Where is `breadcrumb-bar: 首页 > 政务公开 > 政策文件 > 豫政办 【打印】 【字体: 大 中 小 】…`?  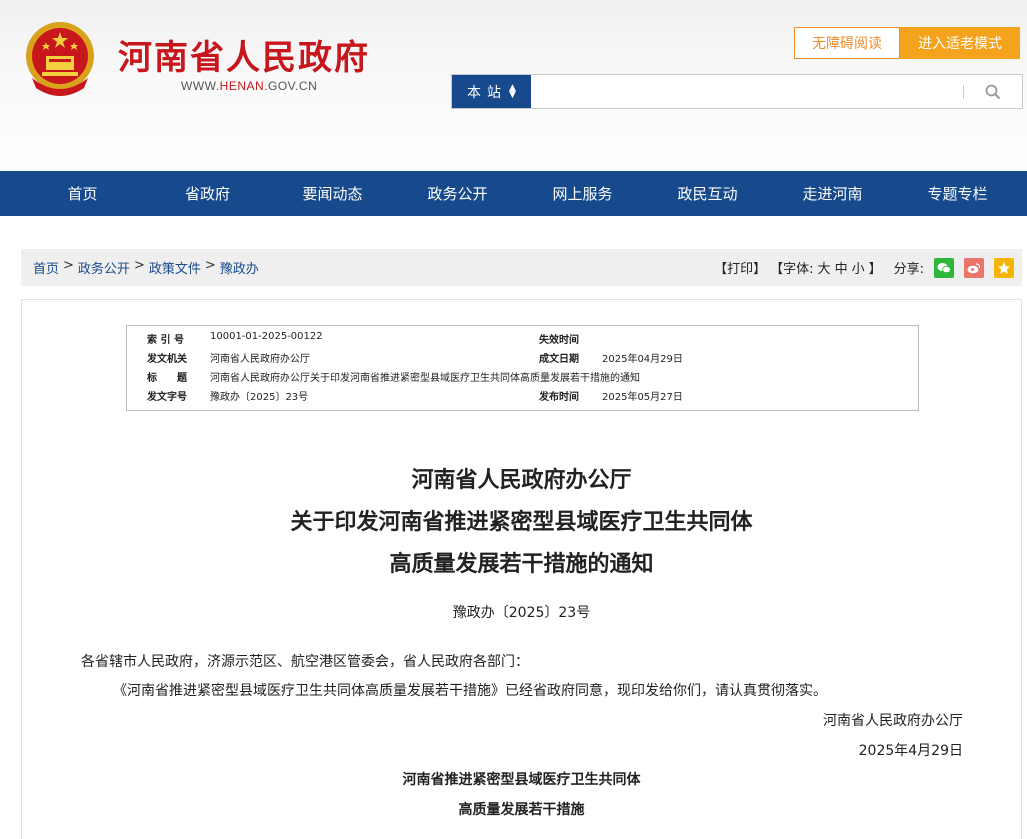 breadcrumb-bar: 首页 > 政务公开 > 政策文件 > 豫政办 【打印】 【字体: 大 中 小 】… is located at coordinates (521, 267).